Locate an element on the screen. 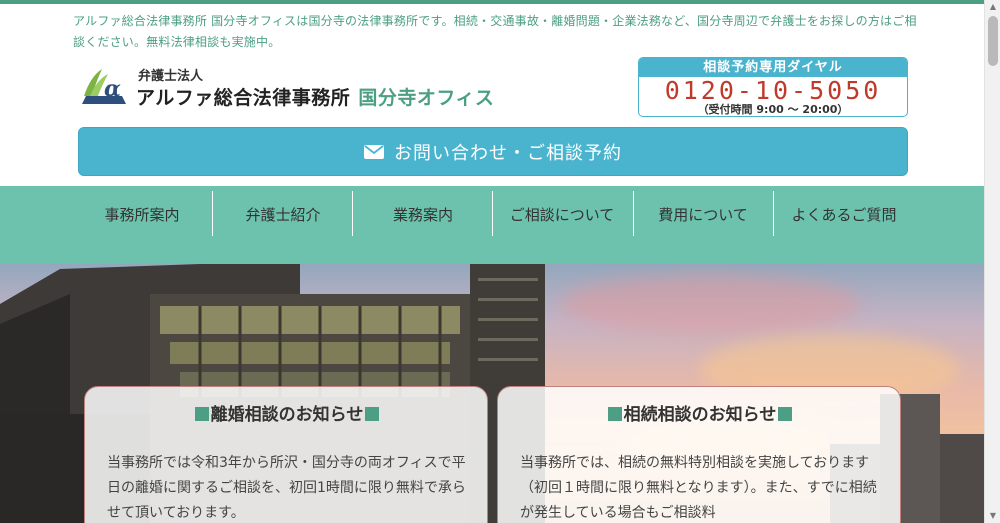  notice-title: 相続相談のお知らせ is located at coordinates (700, 415).